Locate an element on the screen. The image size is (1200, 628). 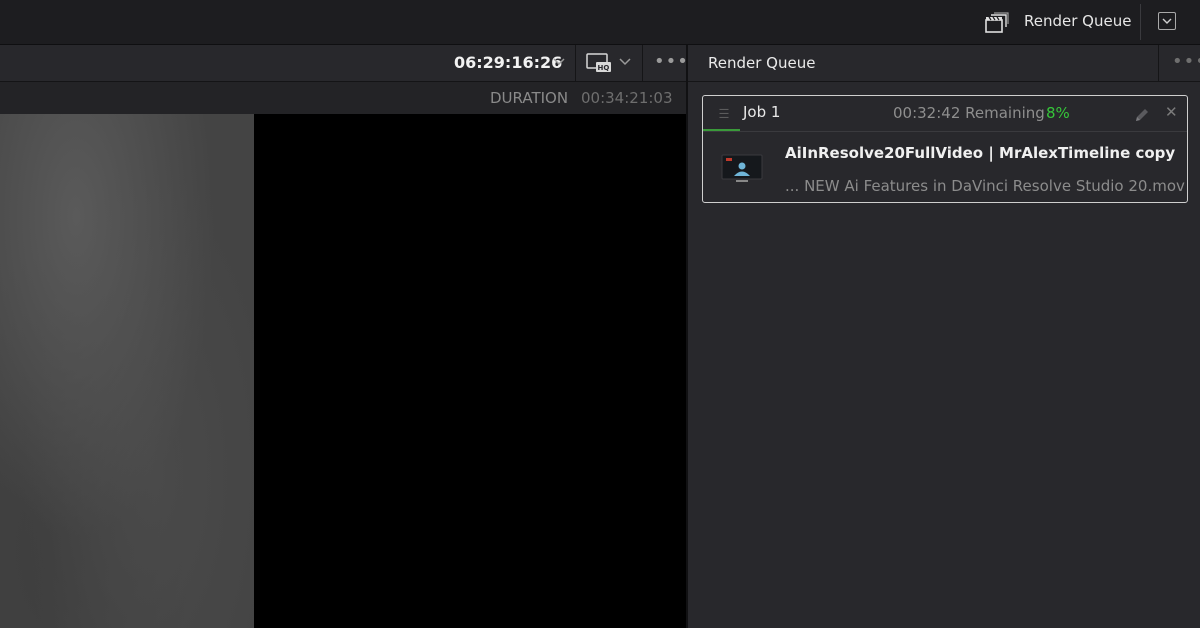
duration-bar: DURATION 00:34:21:03 is located at coordinates (343, 98).